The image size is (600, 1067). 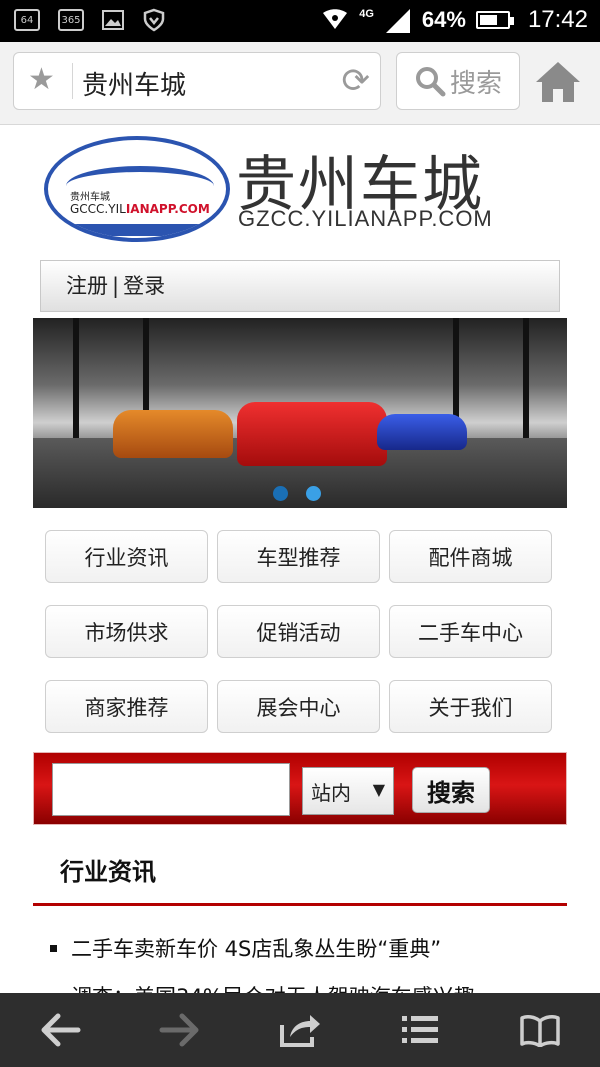 What do you see at coordinates (72, 81) in the screenshot?
I see `url-divider` at bounding box center [72, 81].